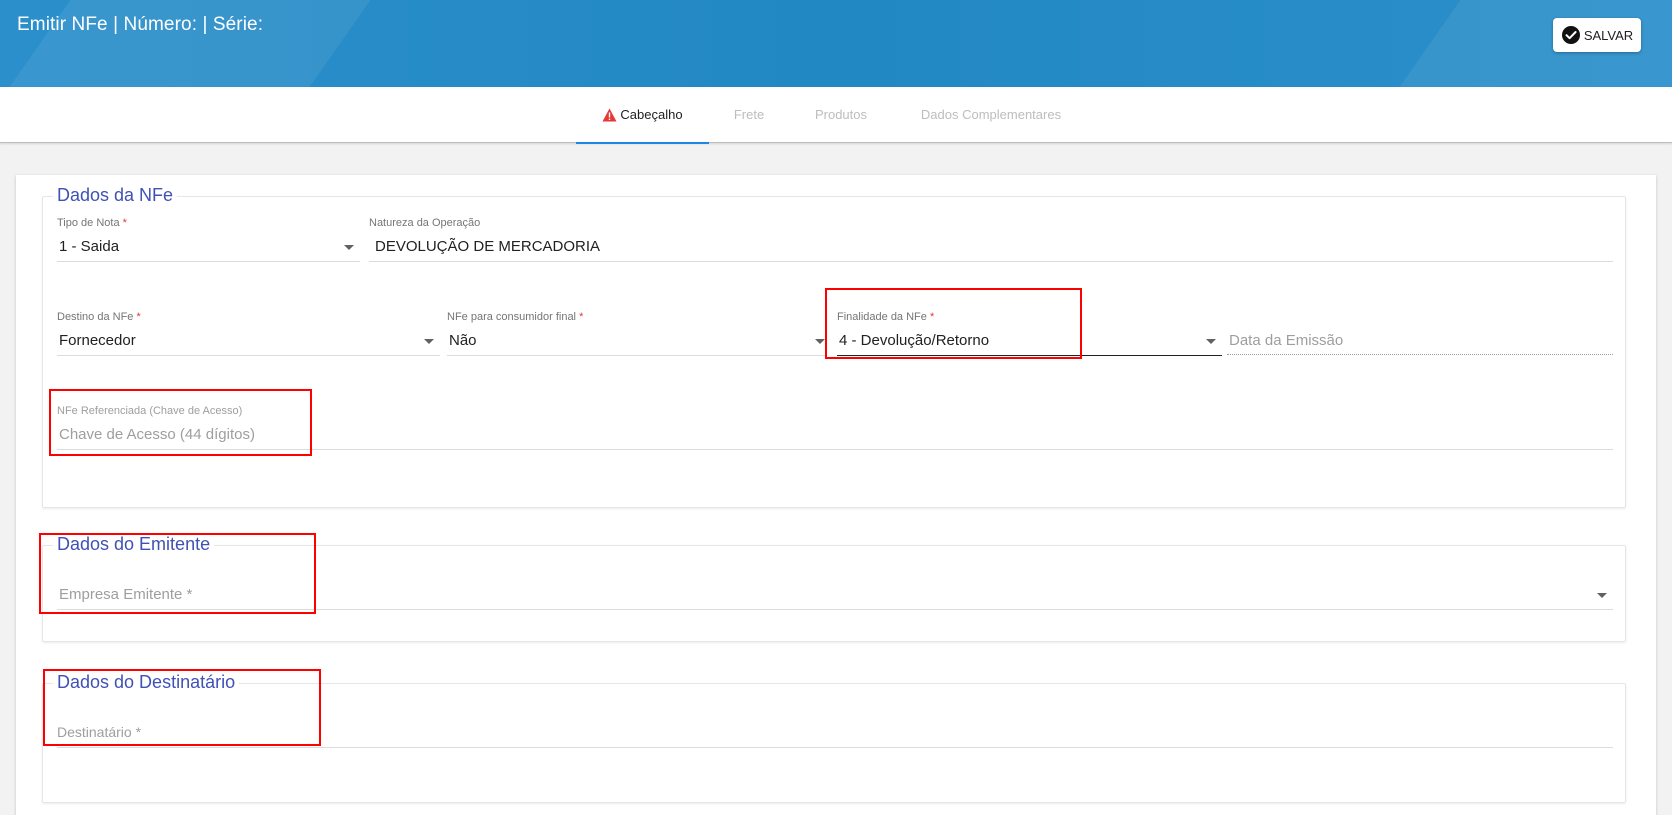 The image size is (1672, 815). What do you see at coordinates (651, 114) in the screenshot?
I see `tab-cabecalho-label: Cabeçalho` at bounding box center [651, 114].